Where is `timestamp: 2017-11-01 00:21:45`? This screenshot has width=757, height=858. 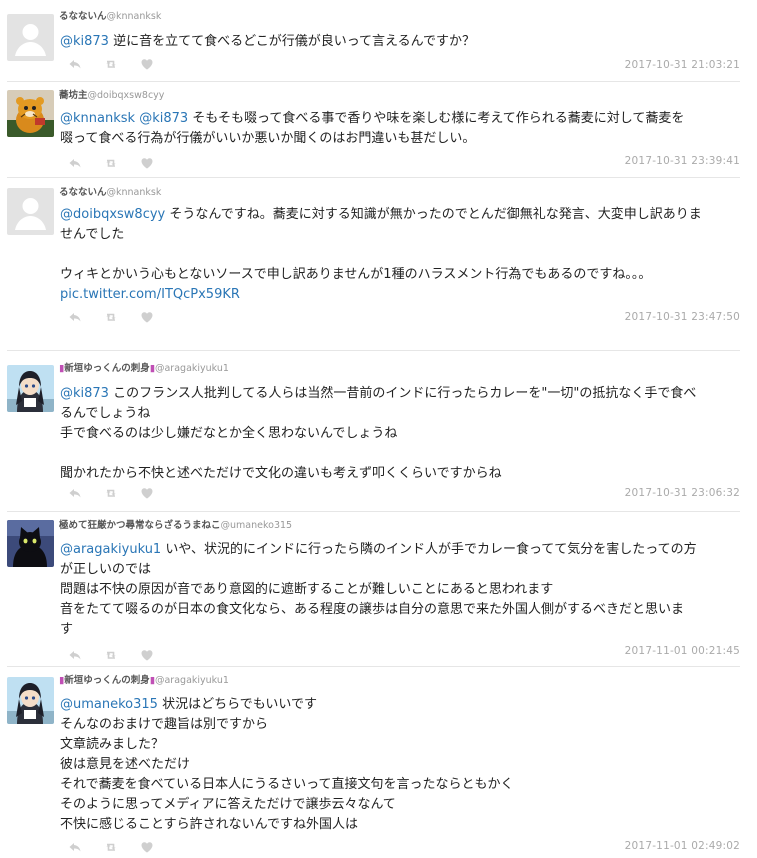
timestamp: 2017-11-01 00:21:45 is located at coordinates (682, 651).